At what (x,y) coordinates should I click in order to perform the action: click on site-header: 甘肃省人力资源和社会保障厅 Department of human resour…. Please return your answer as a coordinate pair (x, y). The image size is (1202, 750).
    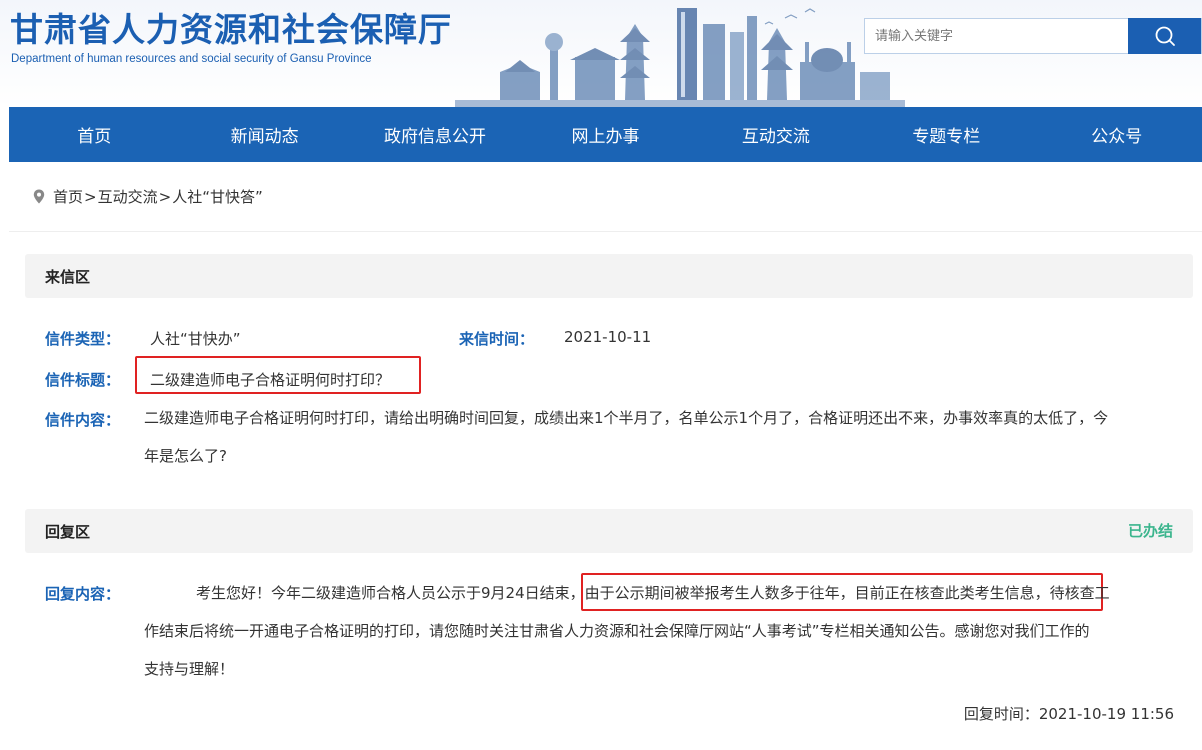
    Looking at the image, I should click on (601, 53).